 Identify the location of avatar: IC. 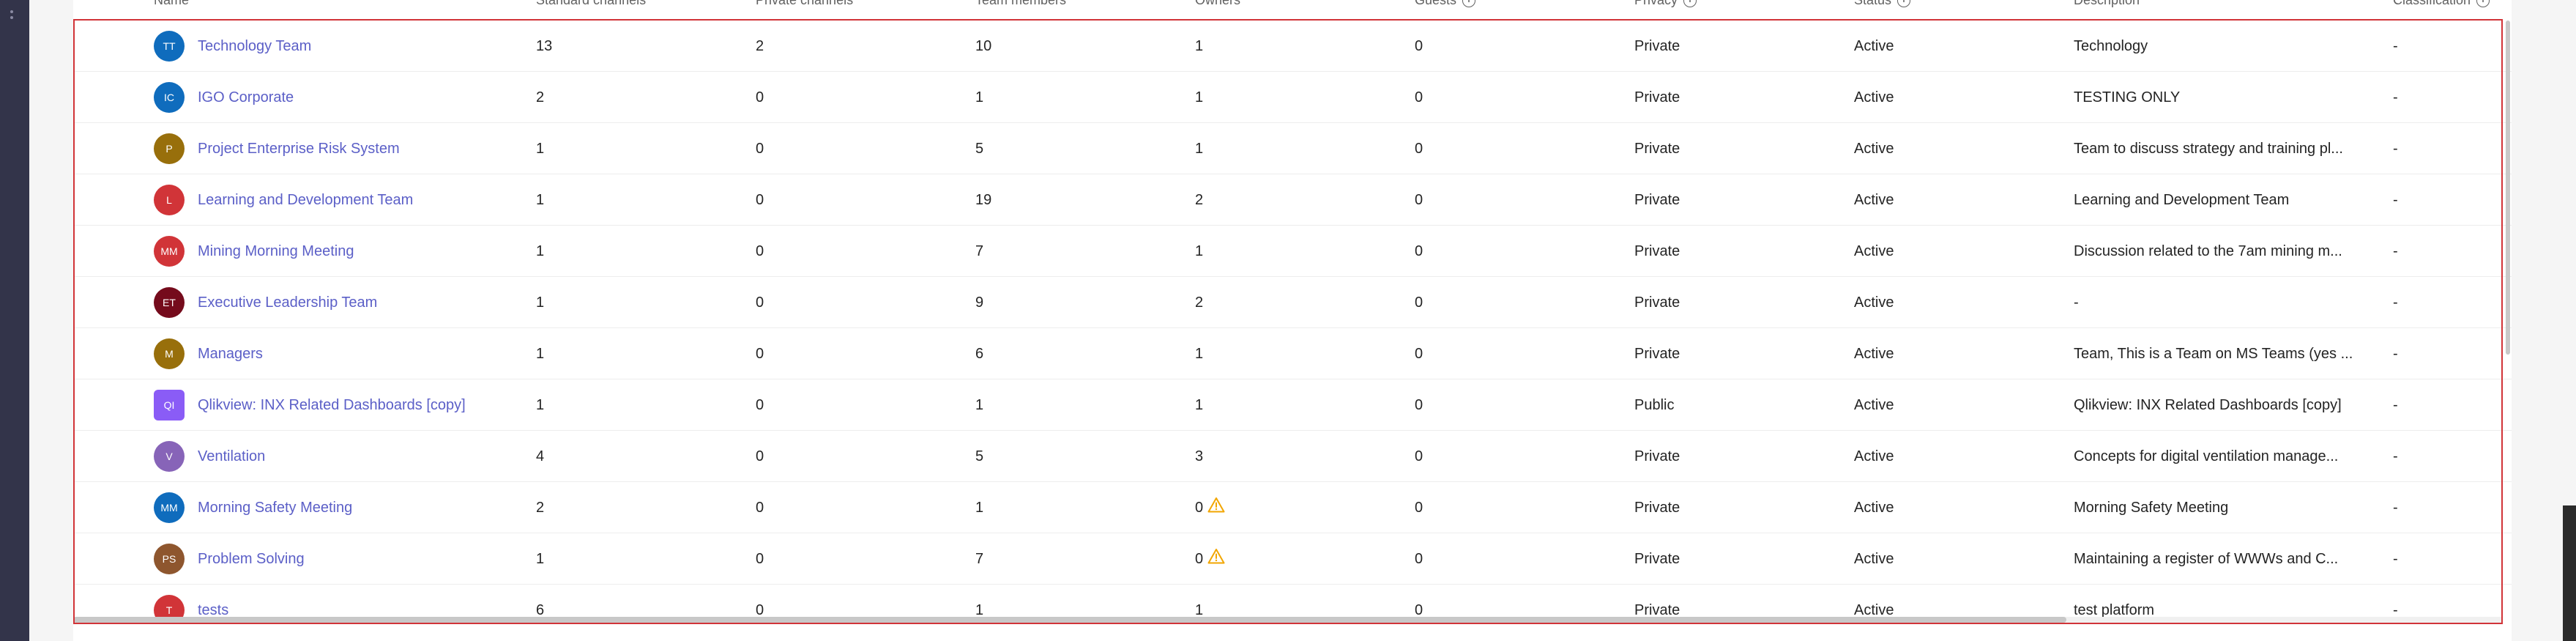
(169, 97).